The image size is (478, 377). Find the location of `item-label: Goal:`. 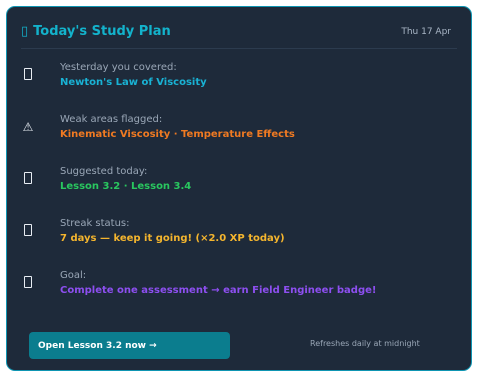

item-label: Goal: is located at coordinates (73, 275).